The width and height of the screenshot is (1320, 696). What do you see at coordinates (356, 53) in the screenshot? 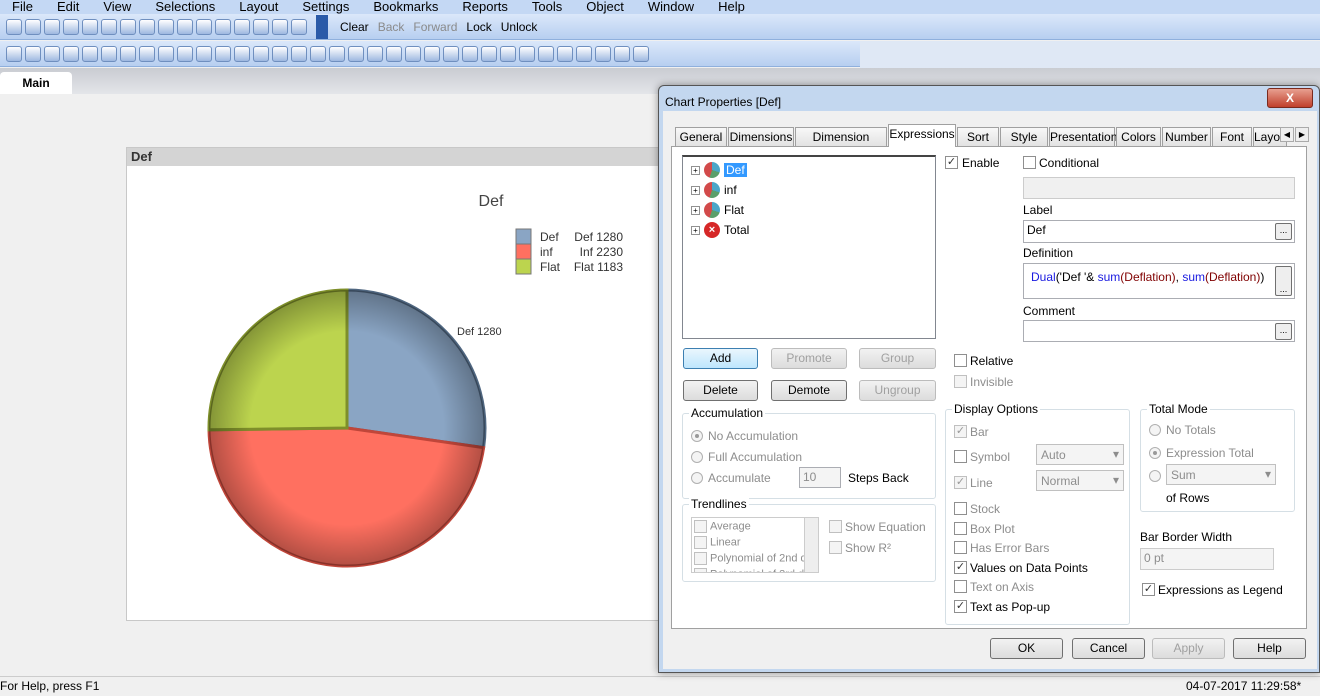
I see `custom-object-icon` at bounding box center [356, 53].